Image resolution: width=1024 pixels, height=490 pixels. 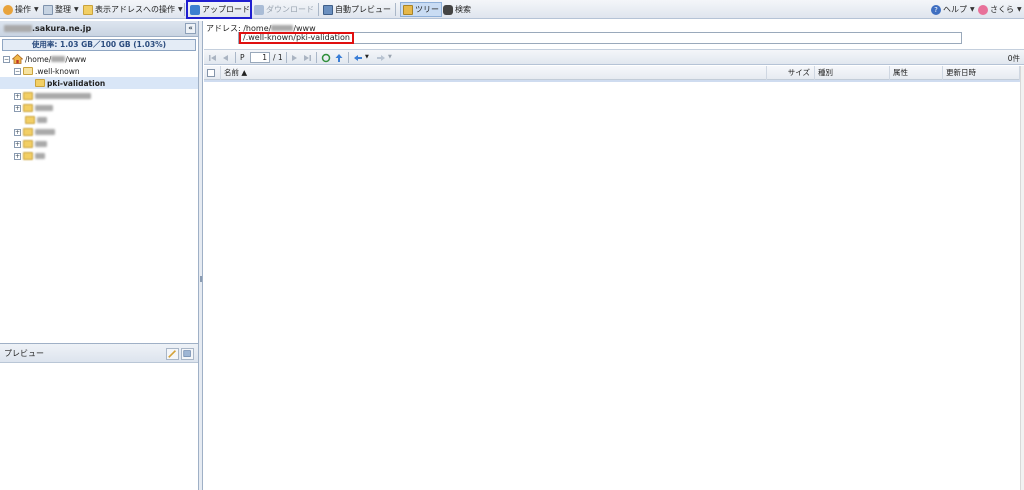 I want to click on tree-item-pki-validation: pki-validation, so click(x=99, y=83).